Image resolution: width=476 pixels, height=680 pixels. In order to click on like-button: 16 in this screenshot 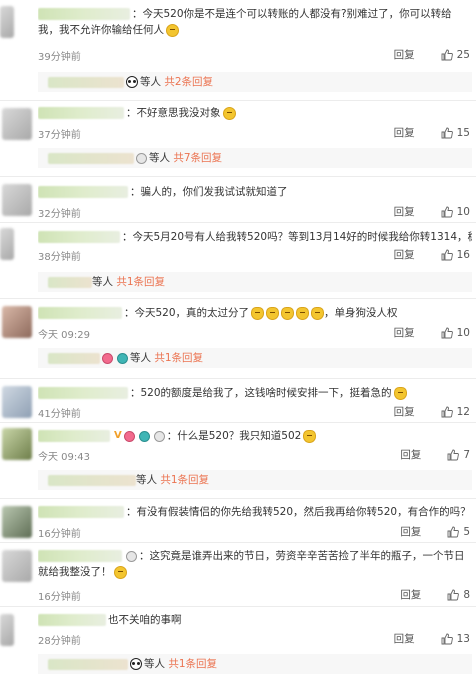, I will do `click(455, 255)`.